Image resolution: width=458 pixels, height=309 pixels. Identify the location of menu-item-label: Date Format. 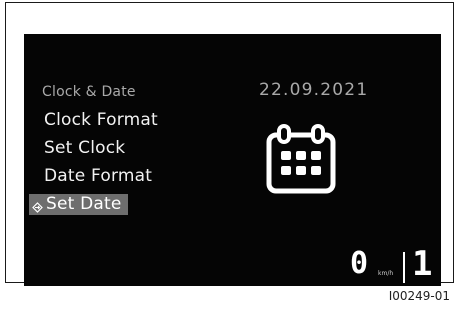
(98, 176).